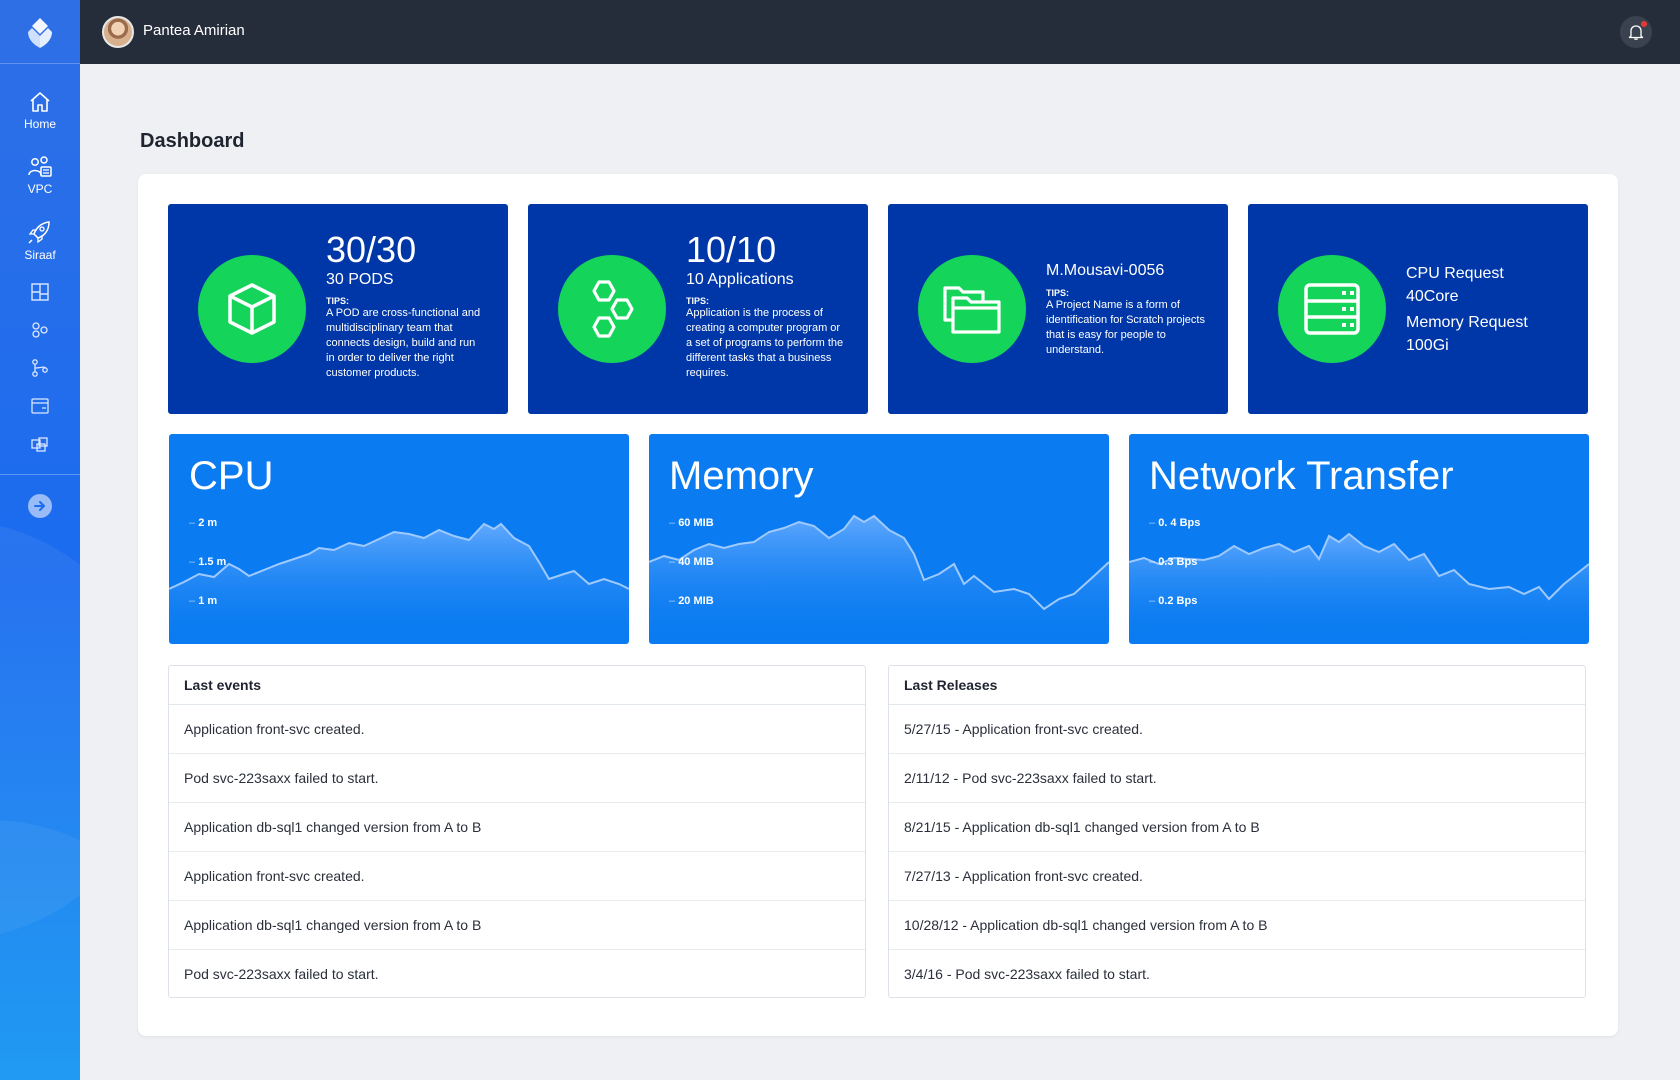  Describe the element at coordinates (371, 249) in the screenshot. I see `pods-count: 30/30` at that location.